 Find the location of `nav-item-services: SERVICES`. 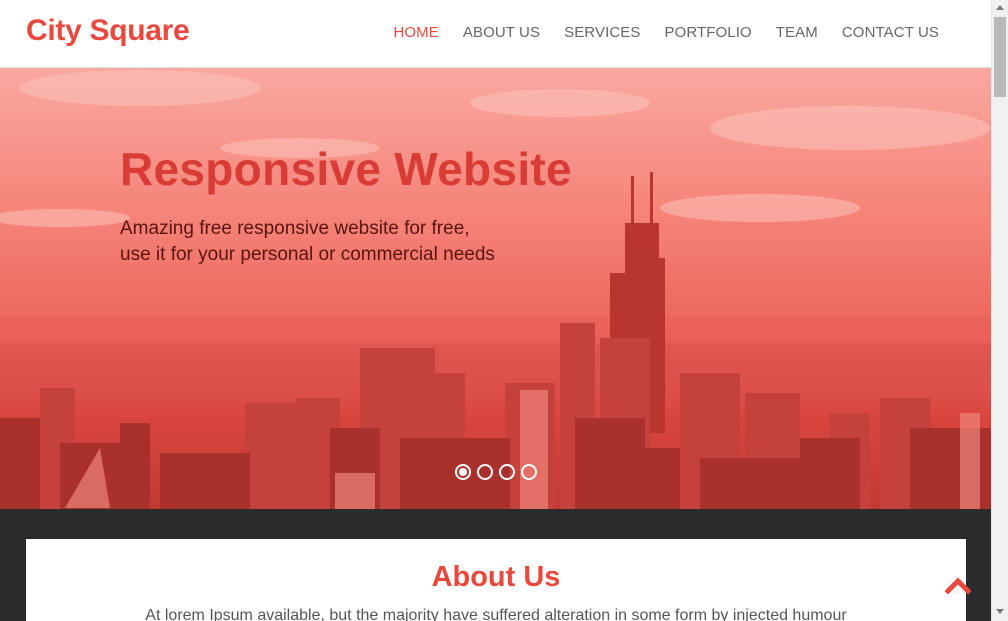

nav-item-services: SERVICES is located at coordinates (602, 32).